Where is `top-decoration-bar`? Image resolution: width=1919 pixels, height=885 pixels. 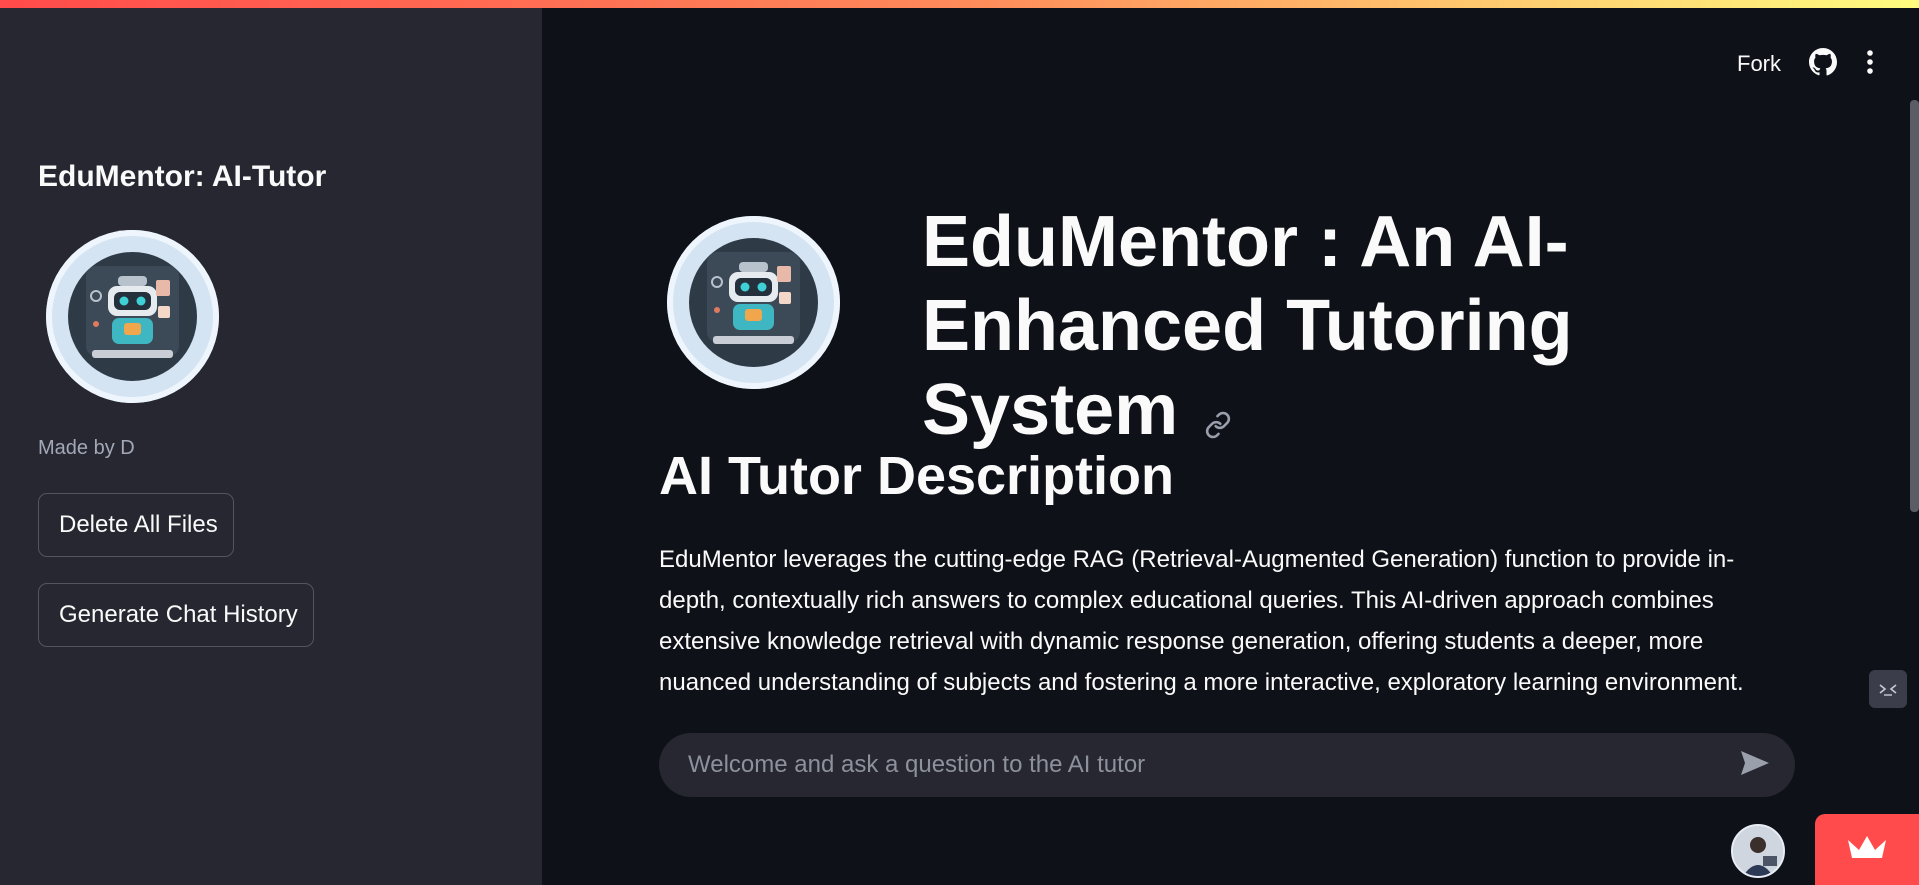 top-decoration-bar is located at coordinates (959, 4).